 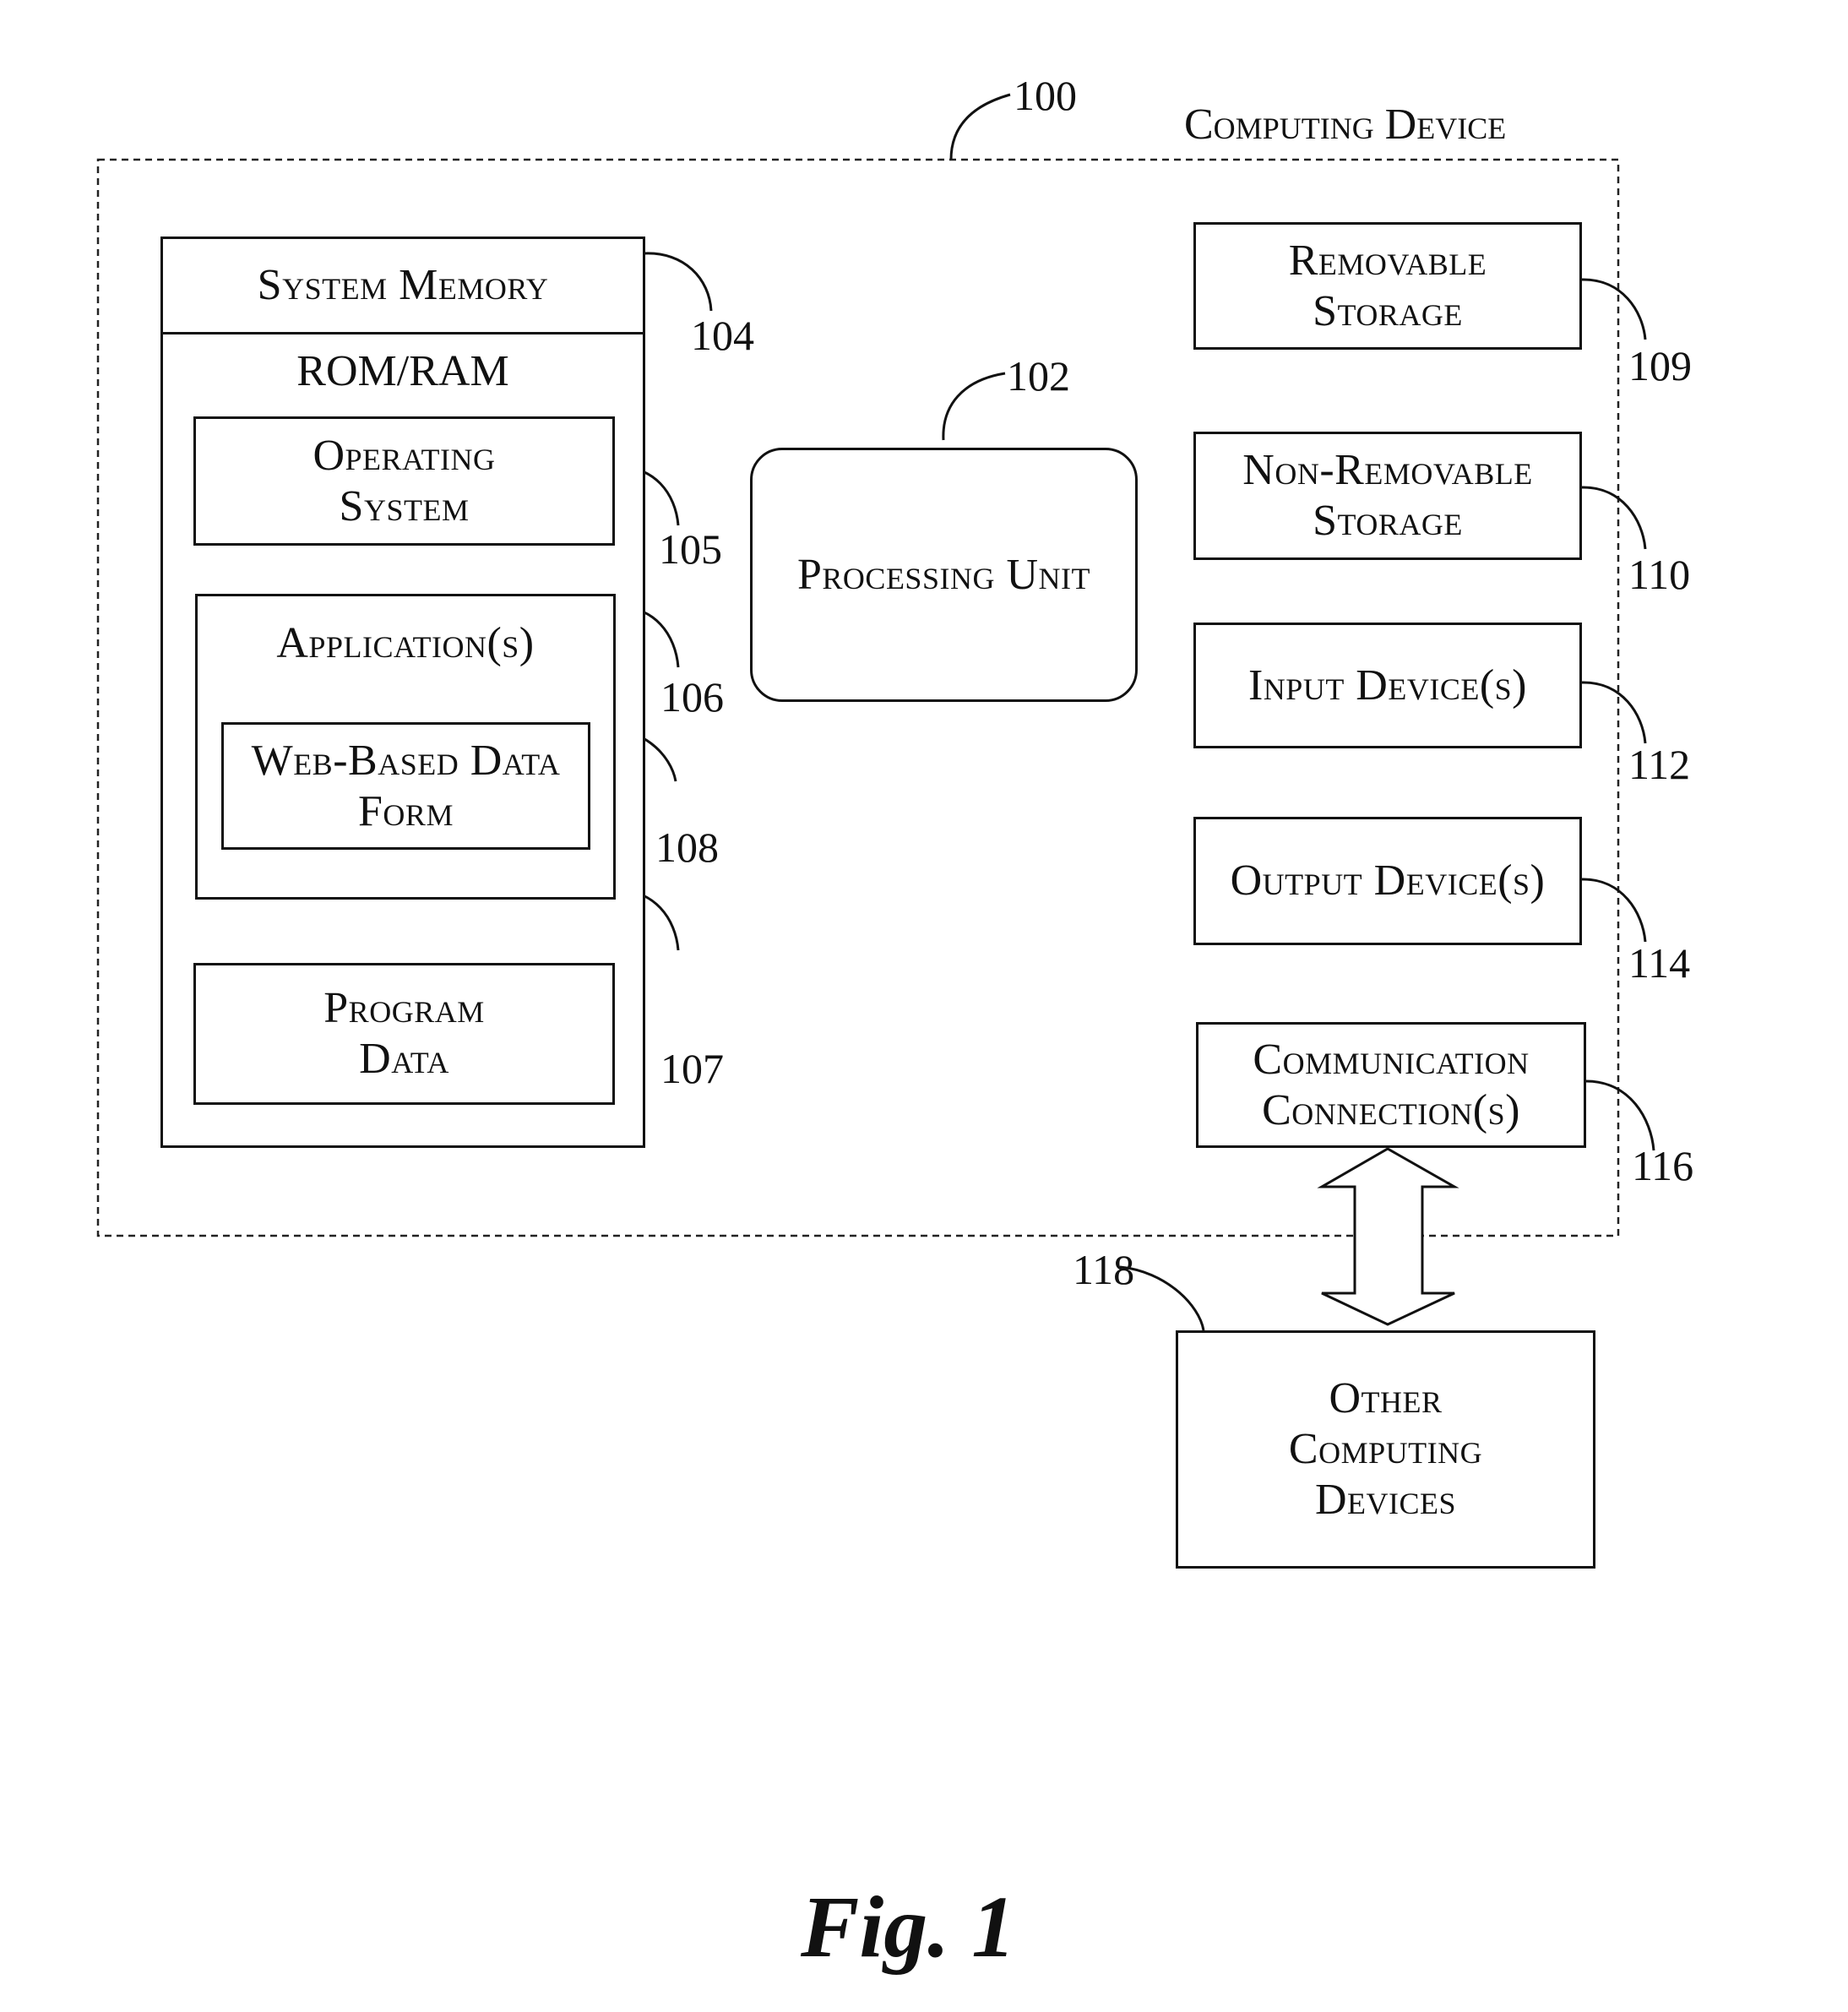 I want to click on communication-connections-block: Communication Connection(s), so click(x=1391, y=1085).